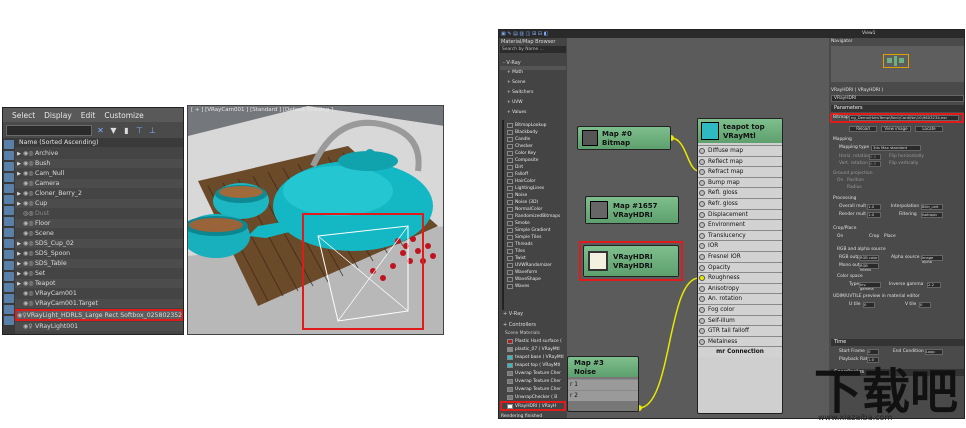 The width and height of the screenshot is (966, 428). I want to click on slot-fresnel-ior: Fresnel IOR, so click(740, 256).